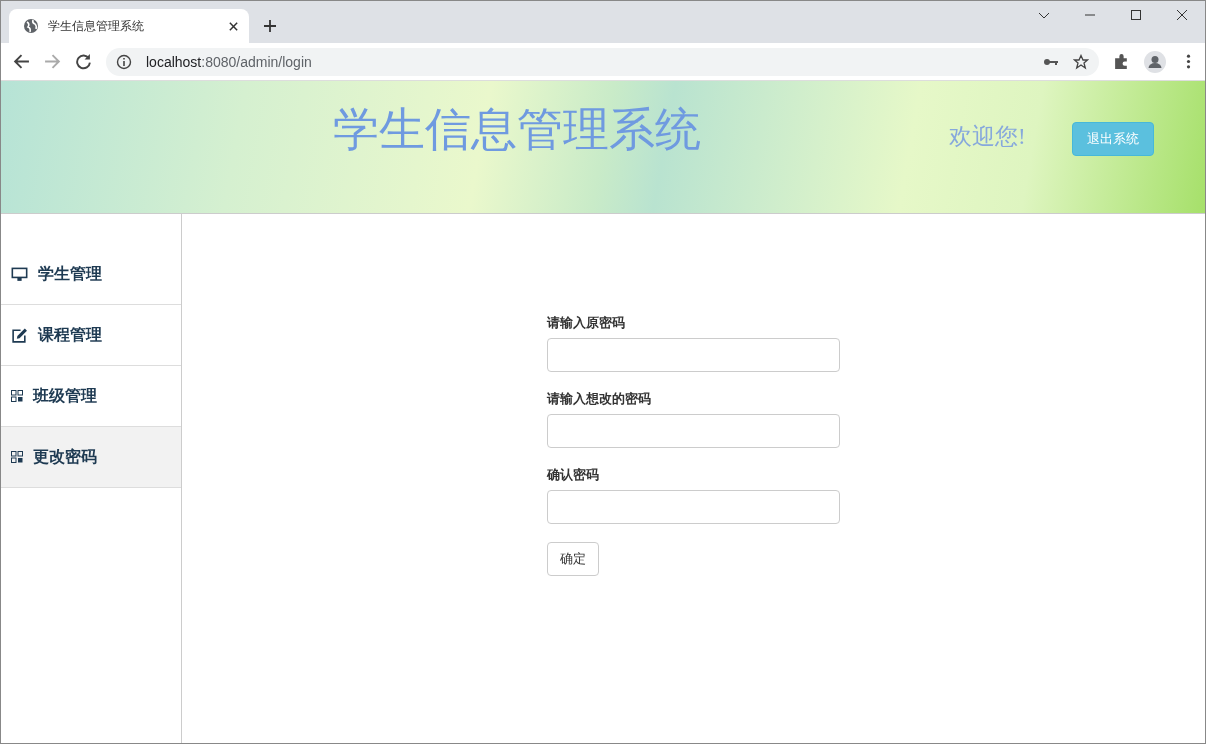 This screenshot has height=744, width=1206. I want to click on site-title: 学生信息管理系统, so click(517, 130).